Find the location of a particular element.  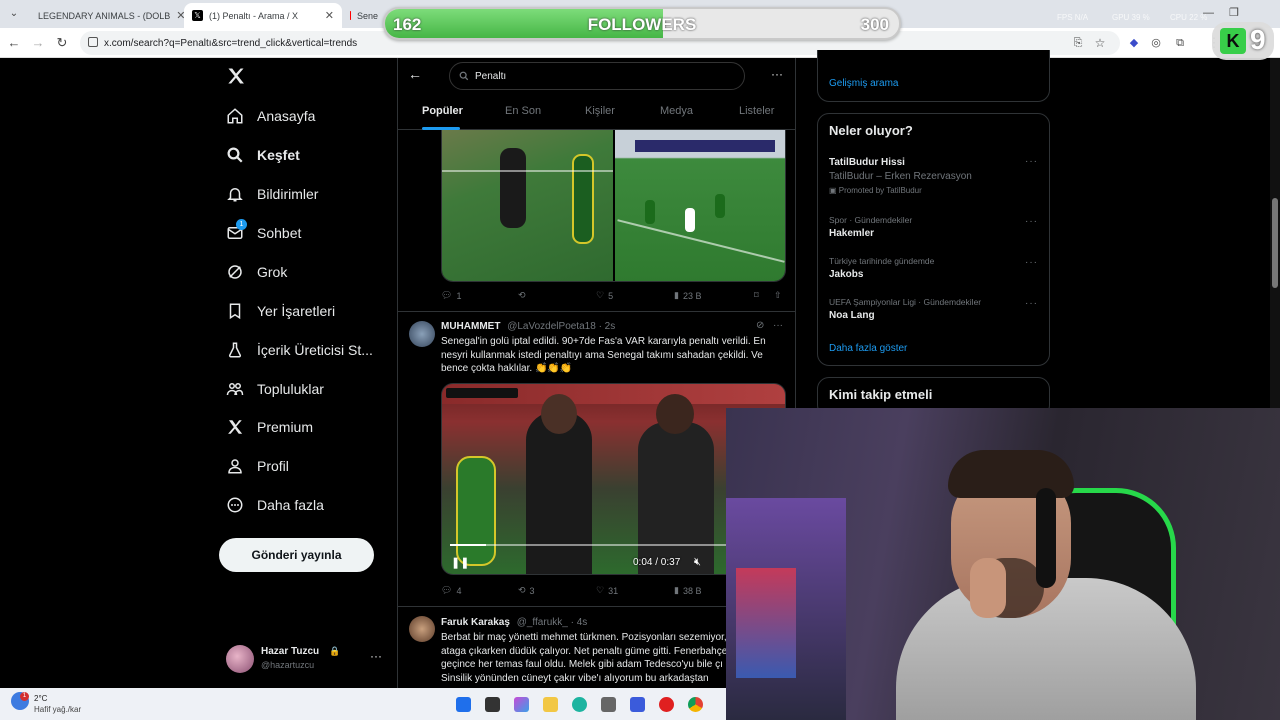

browser-tab-x-search: 𝕏 (1) Penaltı - Arama / X ✕ is located at coordinates (263, 15).